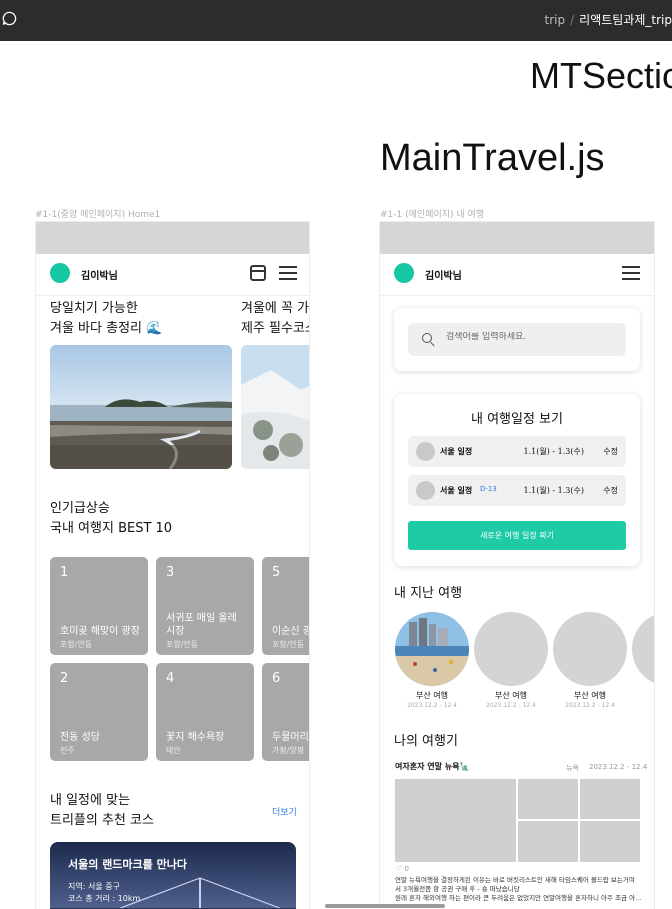 This screenshot has height=909, width=672. Describe the element at coordinates (275, 319) in the screenshot. I see `banner-title-2: 겨울에 꼭 가야 제주 필수코스` at that location.